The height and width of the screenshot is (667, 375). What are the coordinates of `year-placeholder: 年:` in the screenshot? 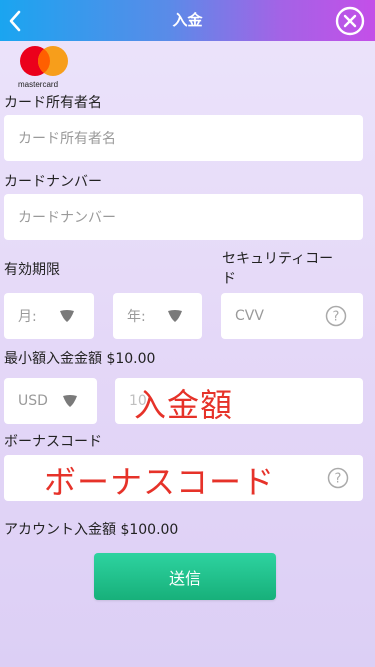 It's located at (136, 317).